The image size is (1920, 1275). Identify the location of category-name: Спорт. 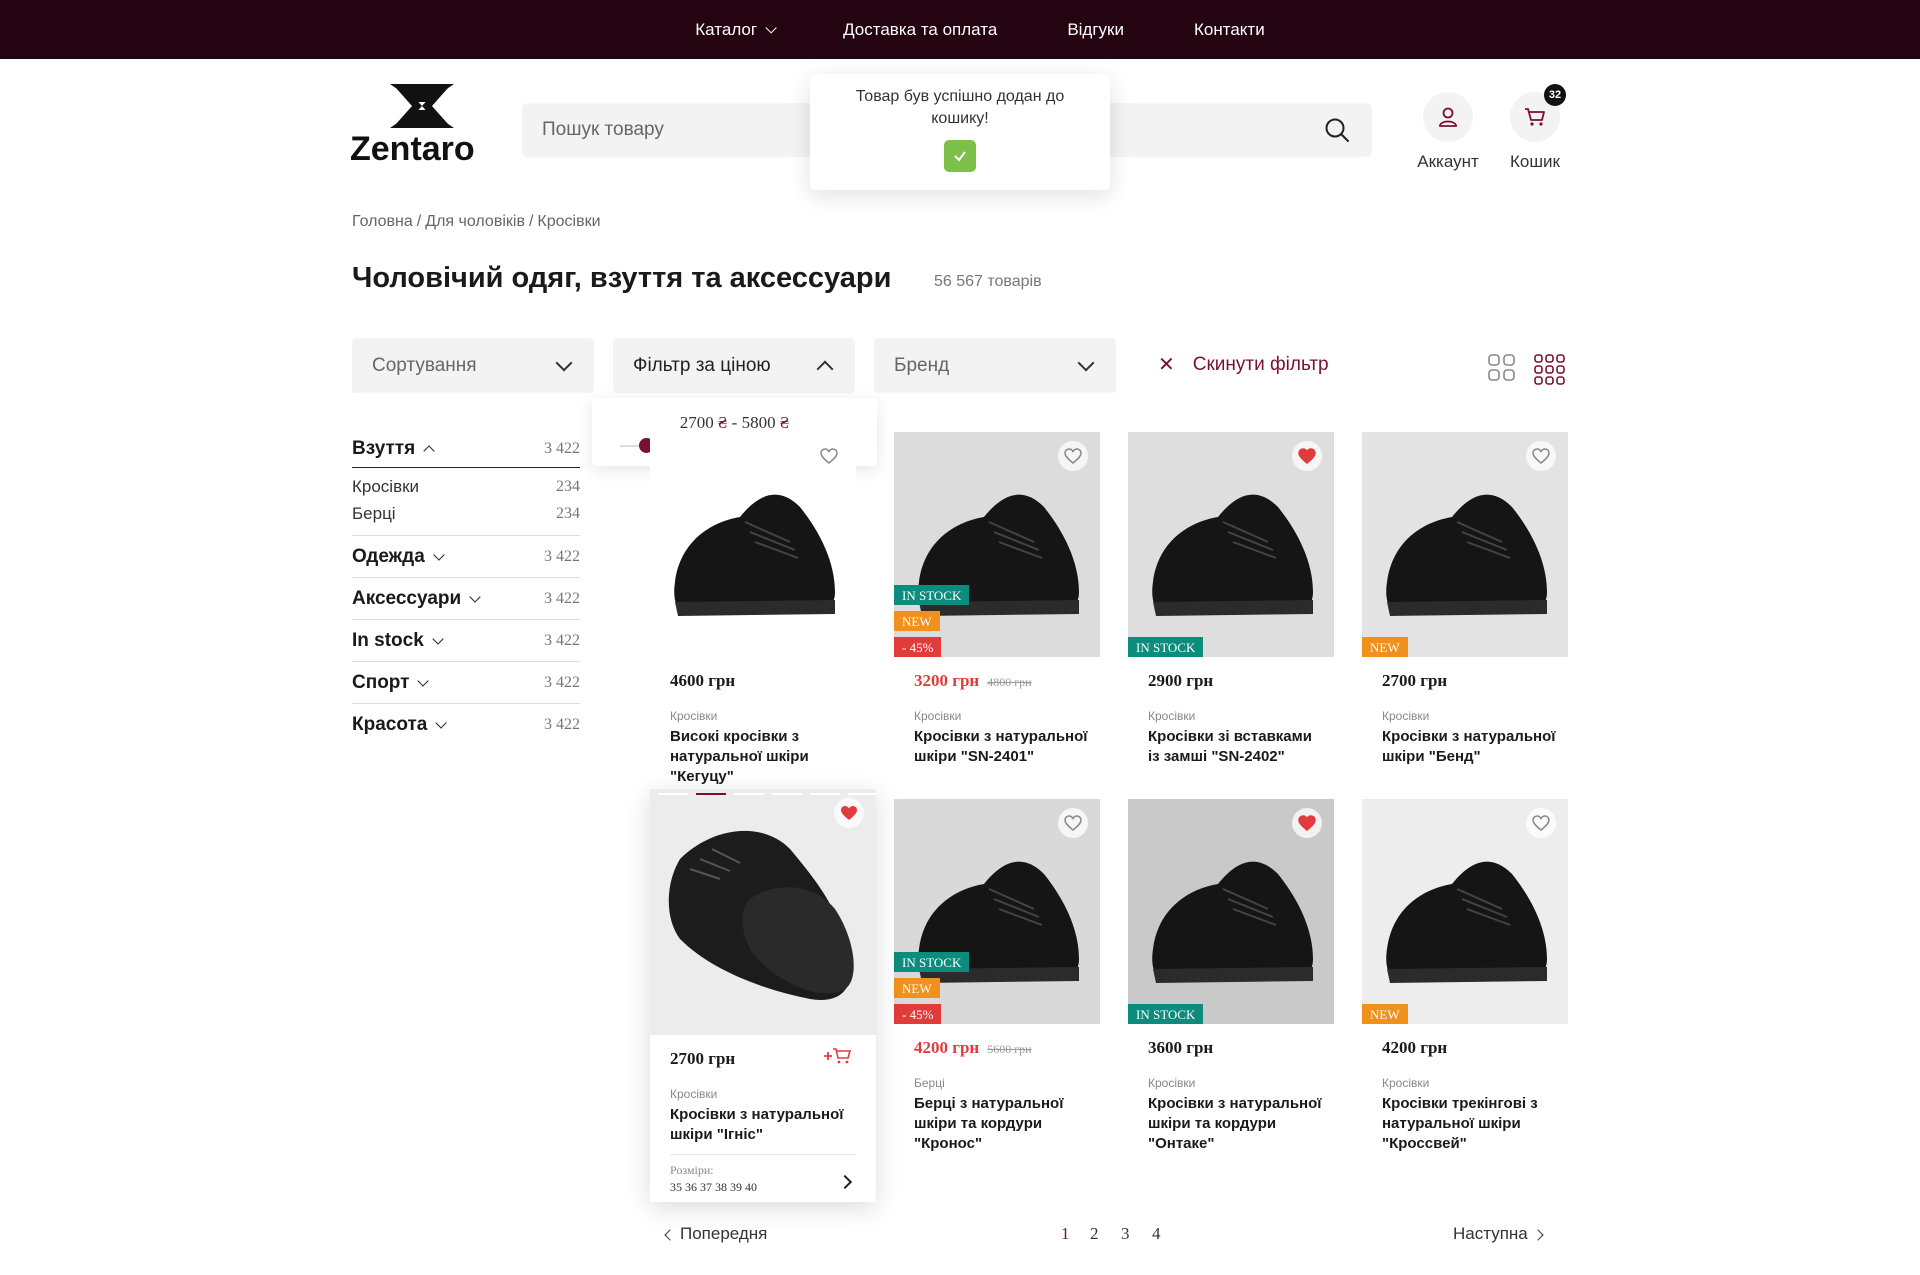
(381, 682).